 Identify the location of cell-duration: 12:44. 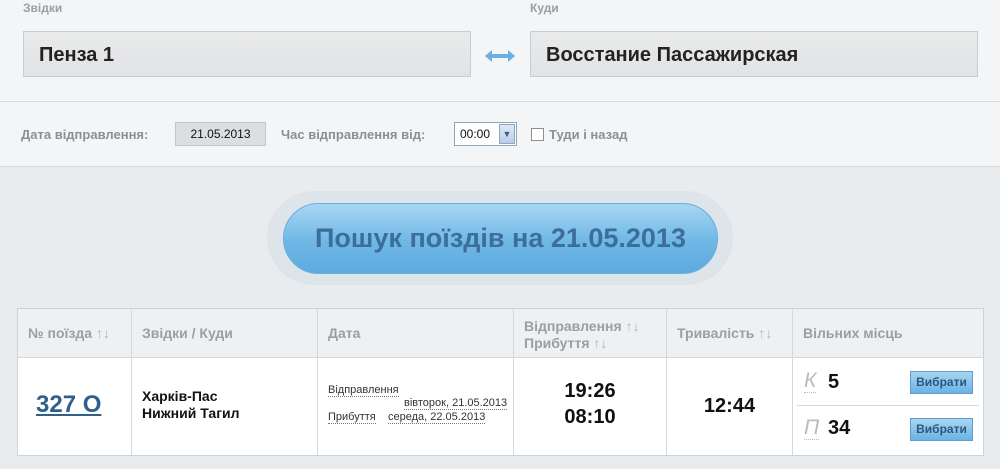
(730, 406).